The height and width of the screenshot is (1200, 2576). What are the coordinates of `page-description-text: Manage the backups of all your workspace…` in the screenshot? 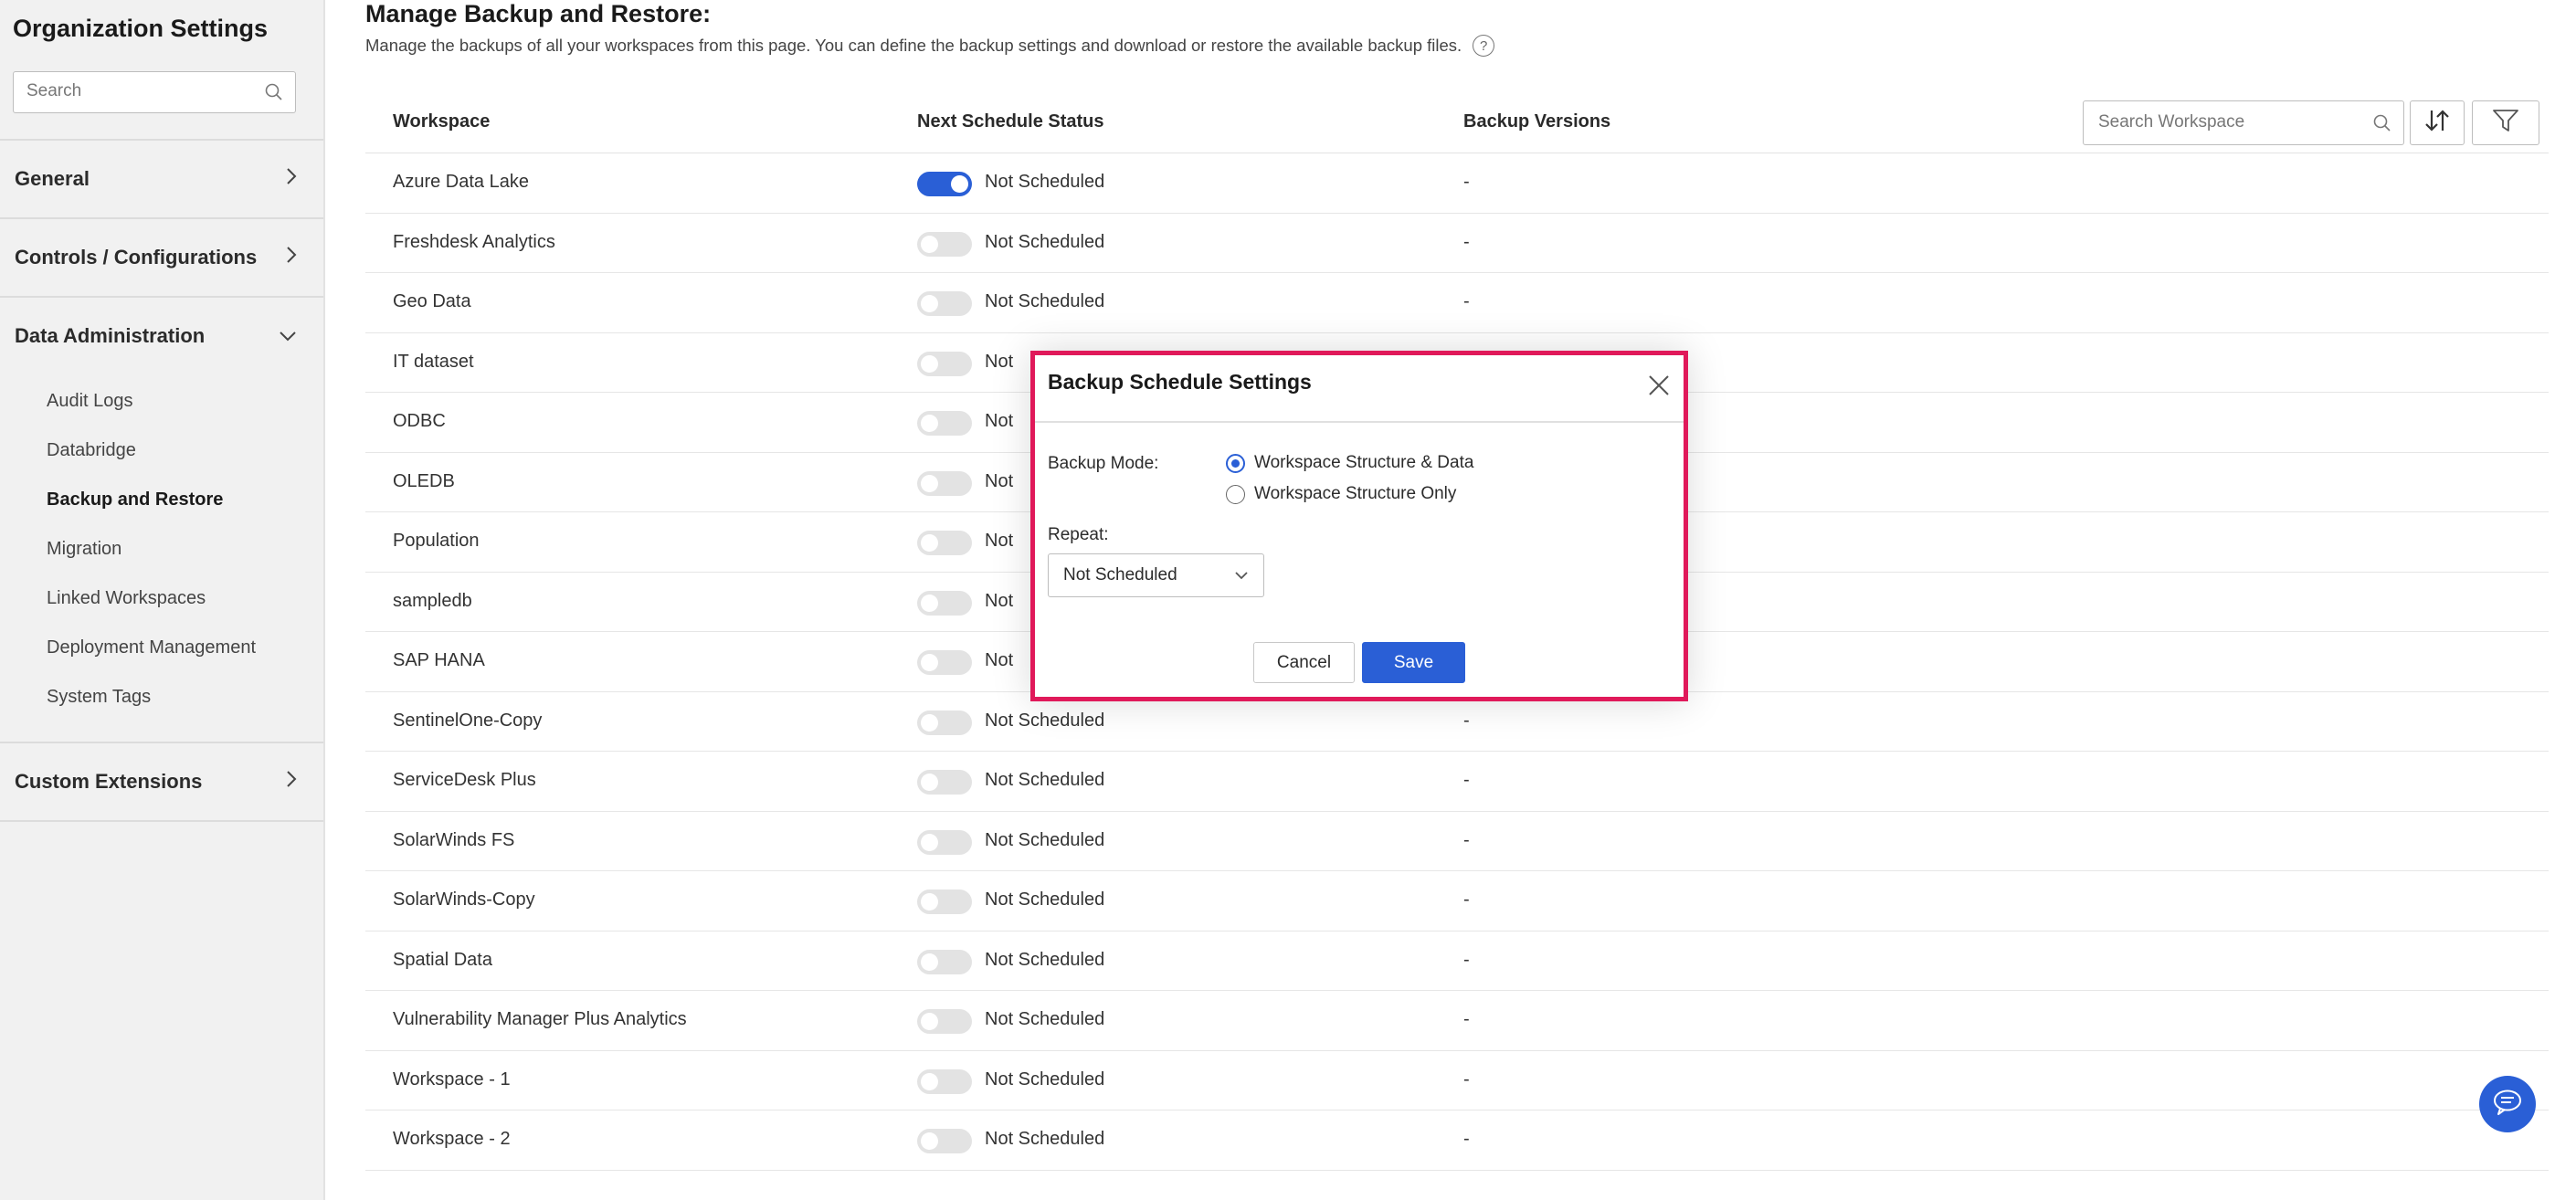 It's located at (913, 45).